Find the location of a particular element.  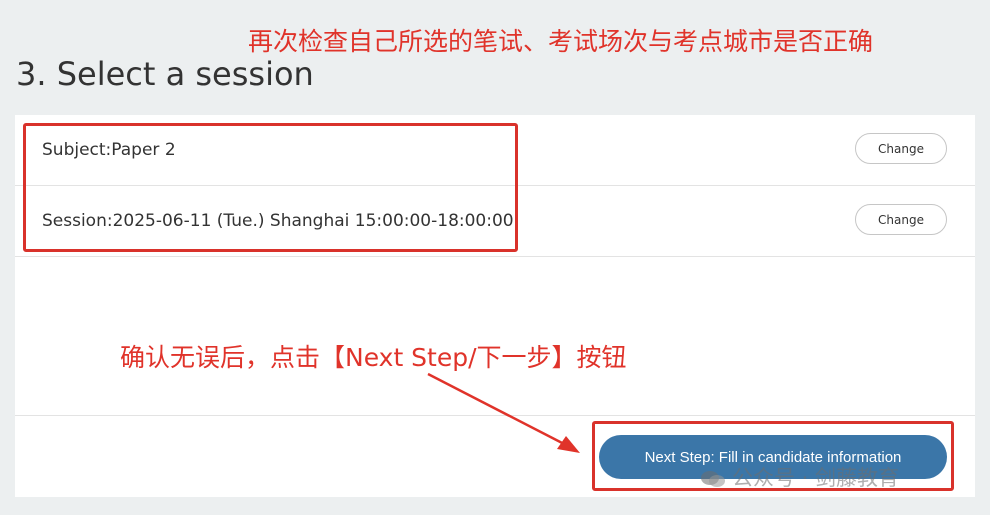

annotation-top-note: 再次检查自己所选的笔试、考试场次与考点城市是否正确 is located at coordinates (561, 41).